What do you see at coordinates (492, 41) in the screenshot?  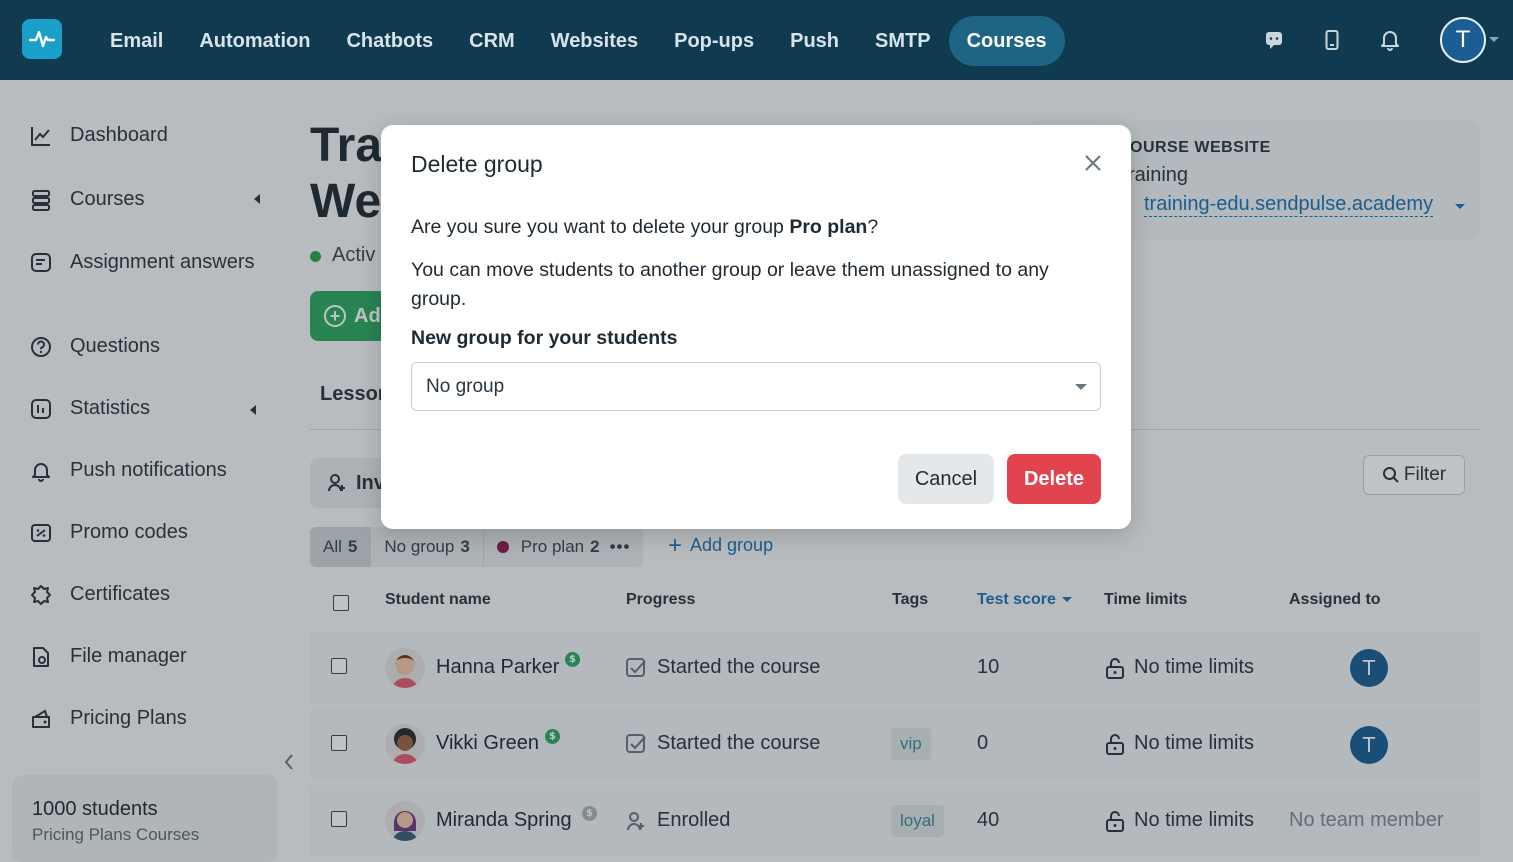 I see `nav-crm: CRM` at bounding box center [492, 41].